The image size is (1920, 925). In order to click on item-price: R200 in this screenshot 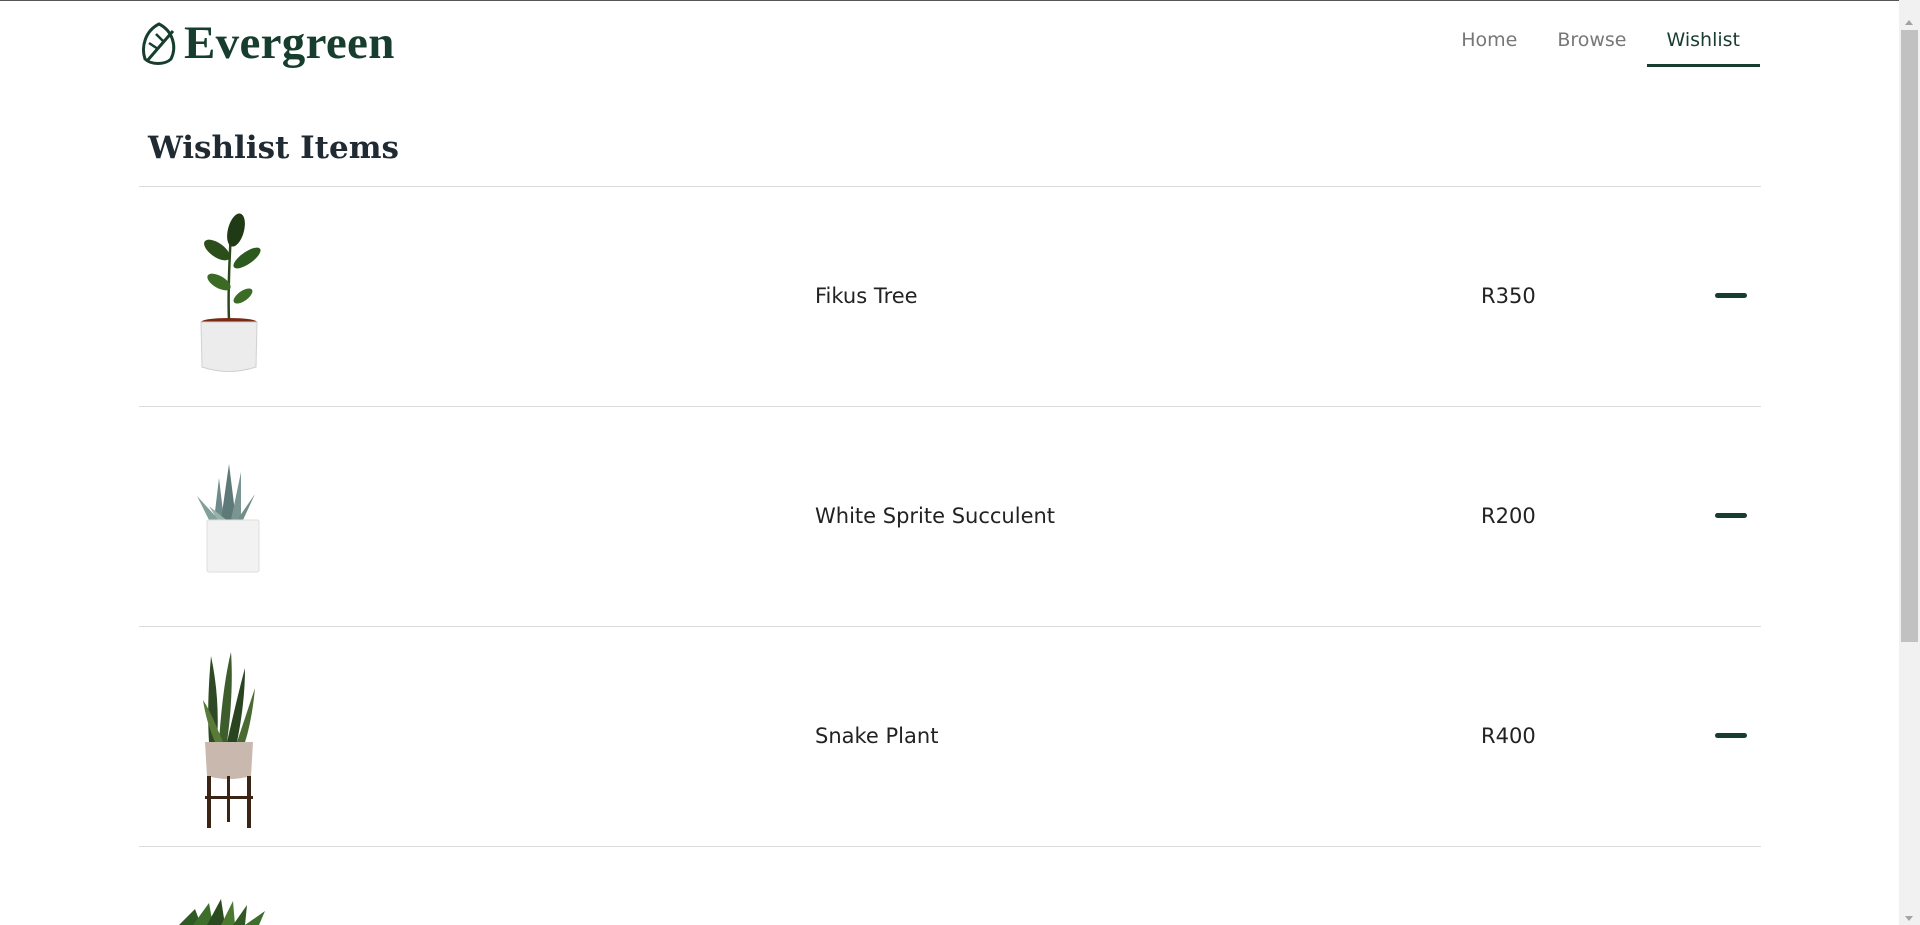, I will do `click(1508, 516)`.